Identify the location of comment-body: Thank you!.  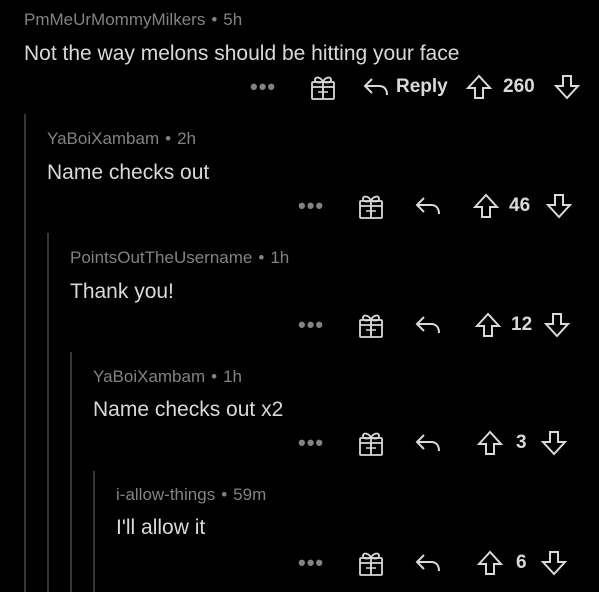
(122, 291).